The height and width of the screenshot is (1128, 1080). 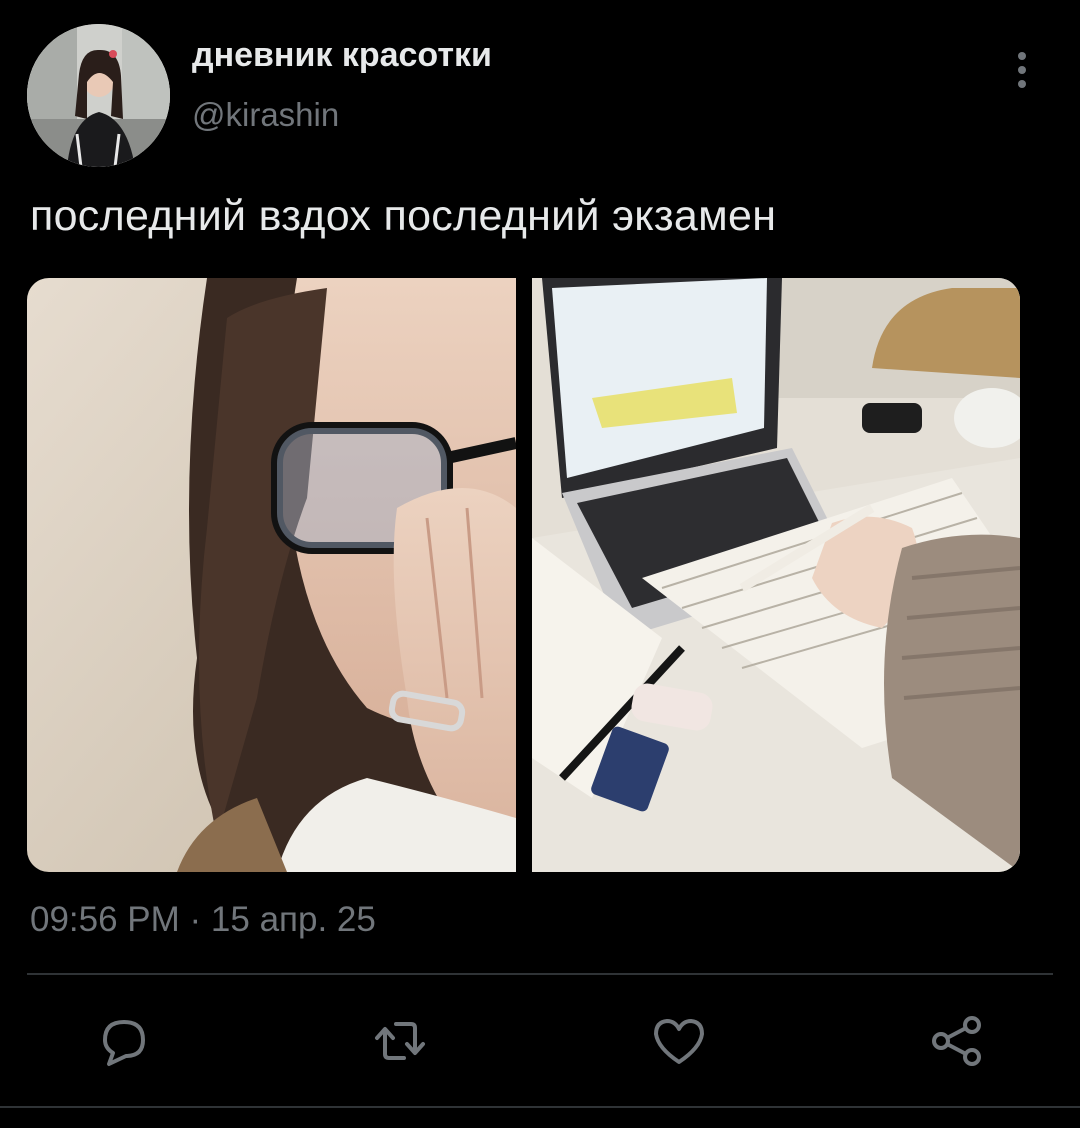 I want to click on share-button, so click(x=957, y=1041).